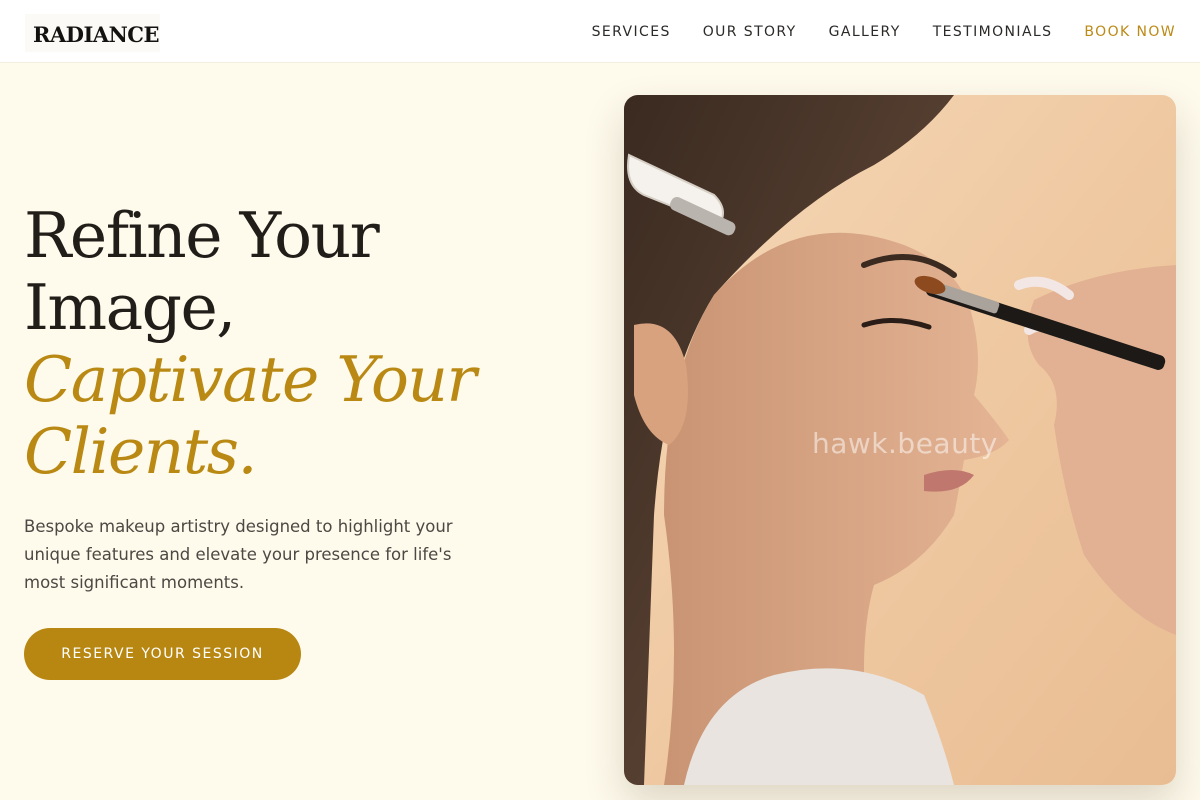 The image size is (1200, 800). Describe the element at coordinates (92, 33) in the screenshot. I see `brand-logo: RADIANCE` at that location.